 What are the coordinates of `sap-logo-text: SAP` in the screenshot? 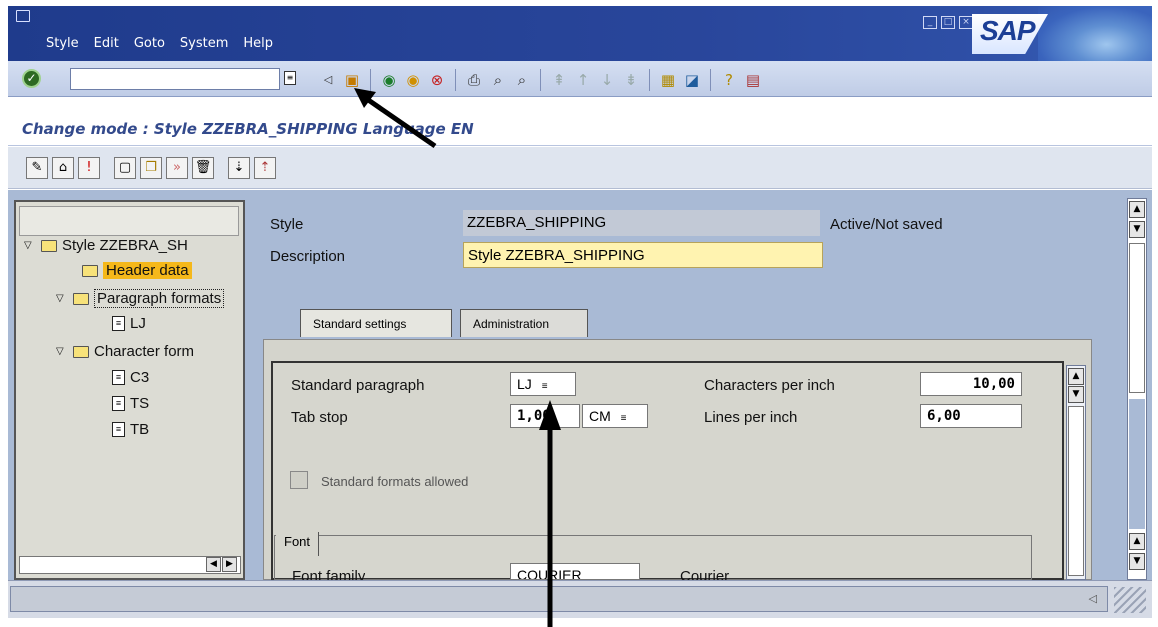 It's located at (1008, 30).